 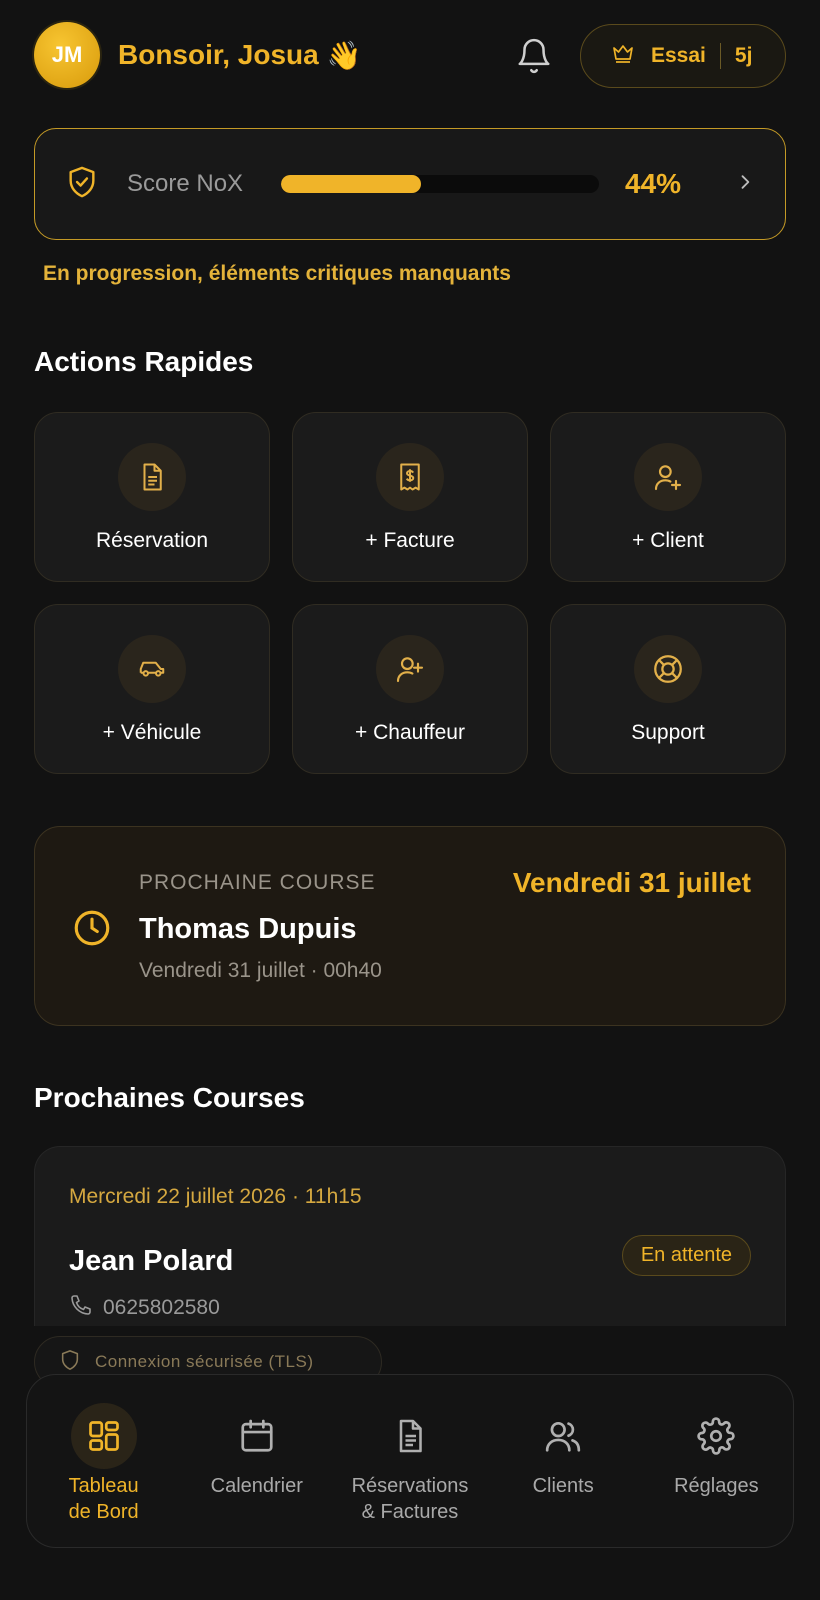 I want to click on trial-days: 5j, so click(x=743, y=55).